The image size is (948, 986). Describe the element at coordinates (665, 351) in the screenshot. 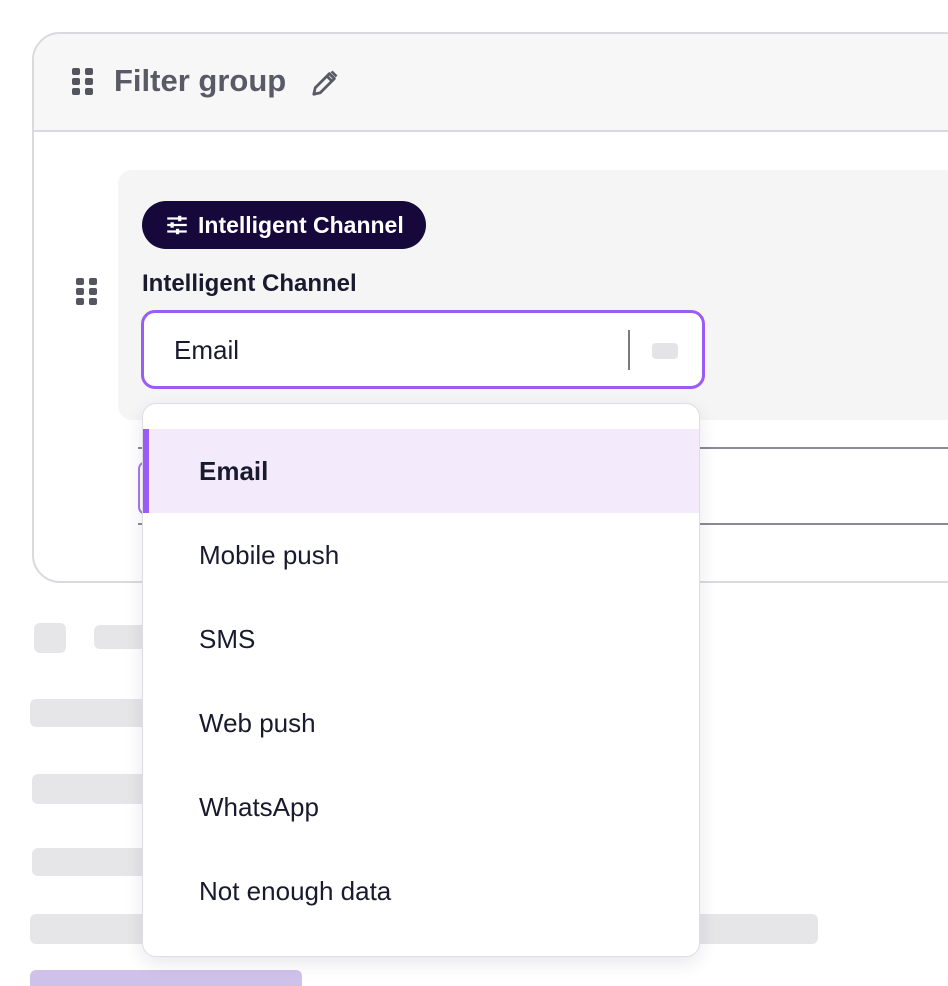

I see `dropdown-indicator-icon` at that location.